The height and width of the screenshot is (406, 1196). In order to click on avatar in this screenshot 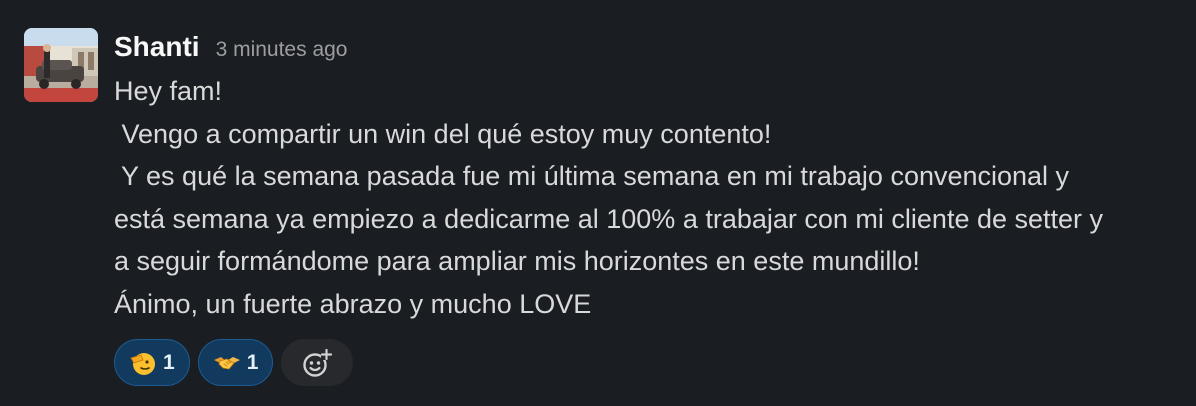, I will do `click(61, 65)`.